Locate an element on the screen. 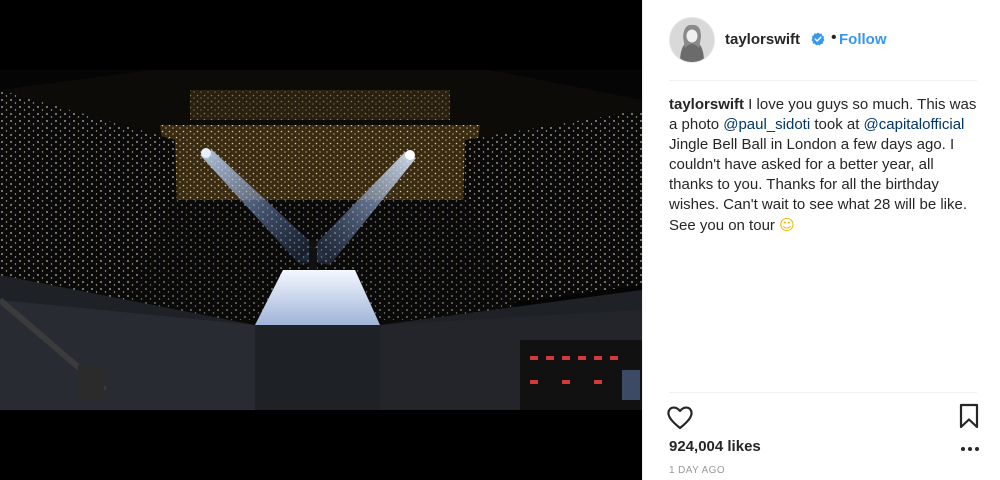  follow-button: Follow is located at coordinates (863, 39).